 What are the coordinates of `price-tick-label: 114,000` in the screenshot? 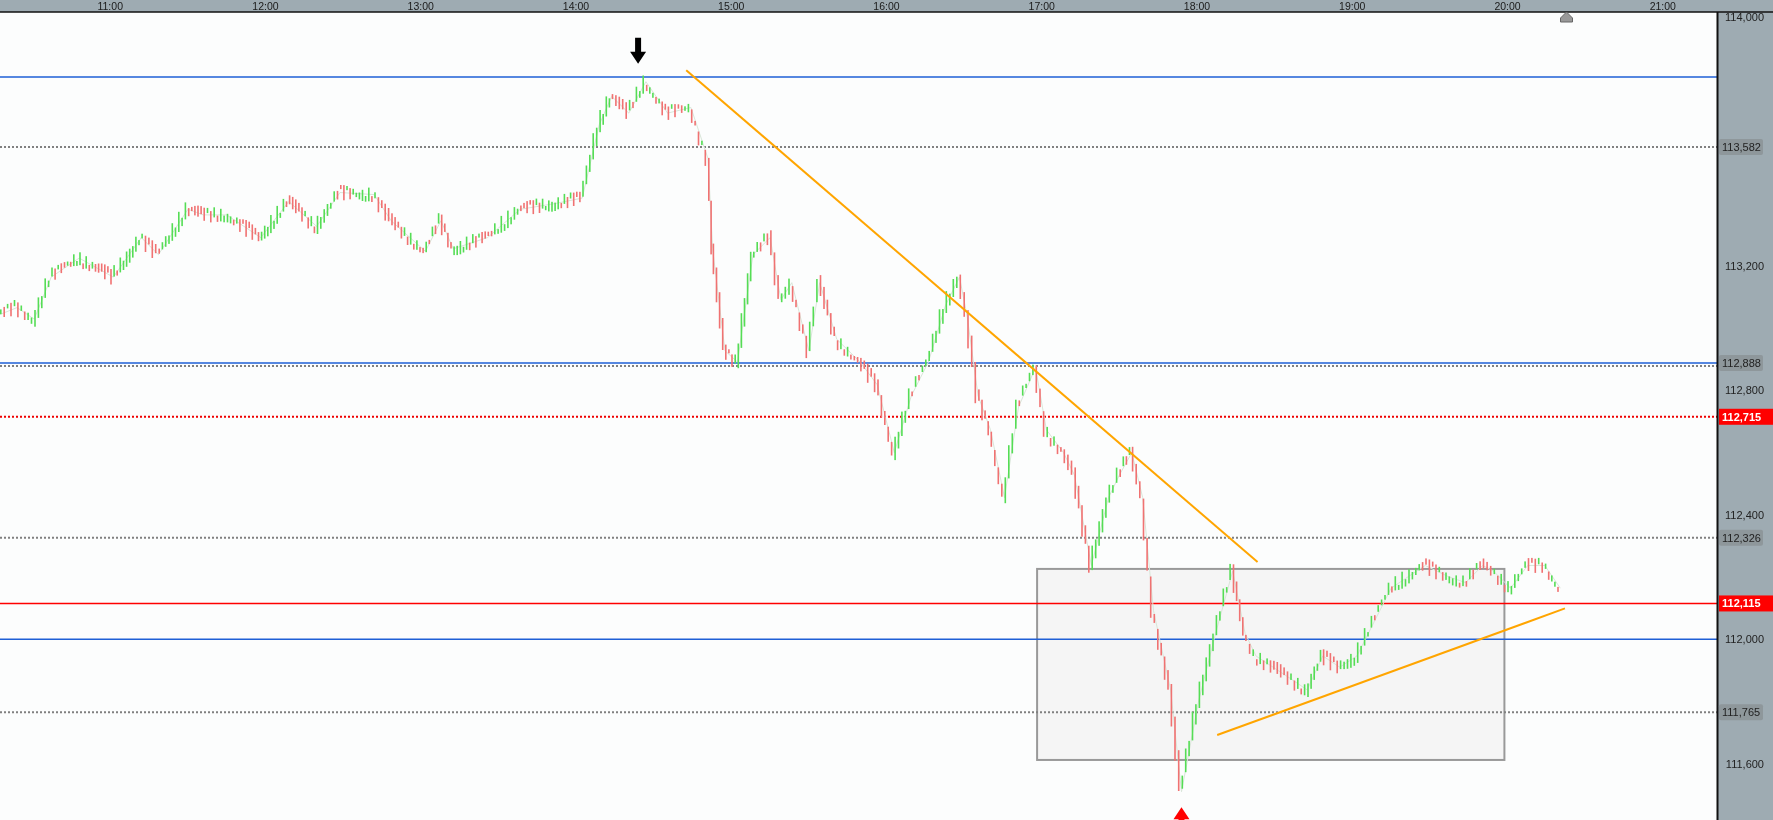 It's located at (1744, 17).